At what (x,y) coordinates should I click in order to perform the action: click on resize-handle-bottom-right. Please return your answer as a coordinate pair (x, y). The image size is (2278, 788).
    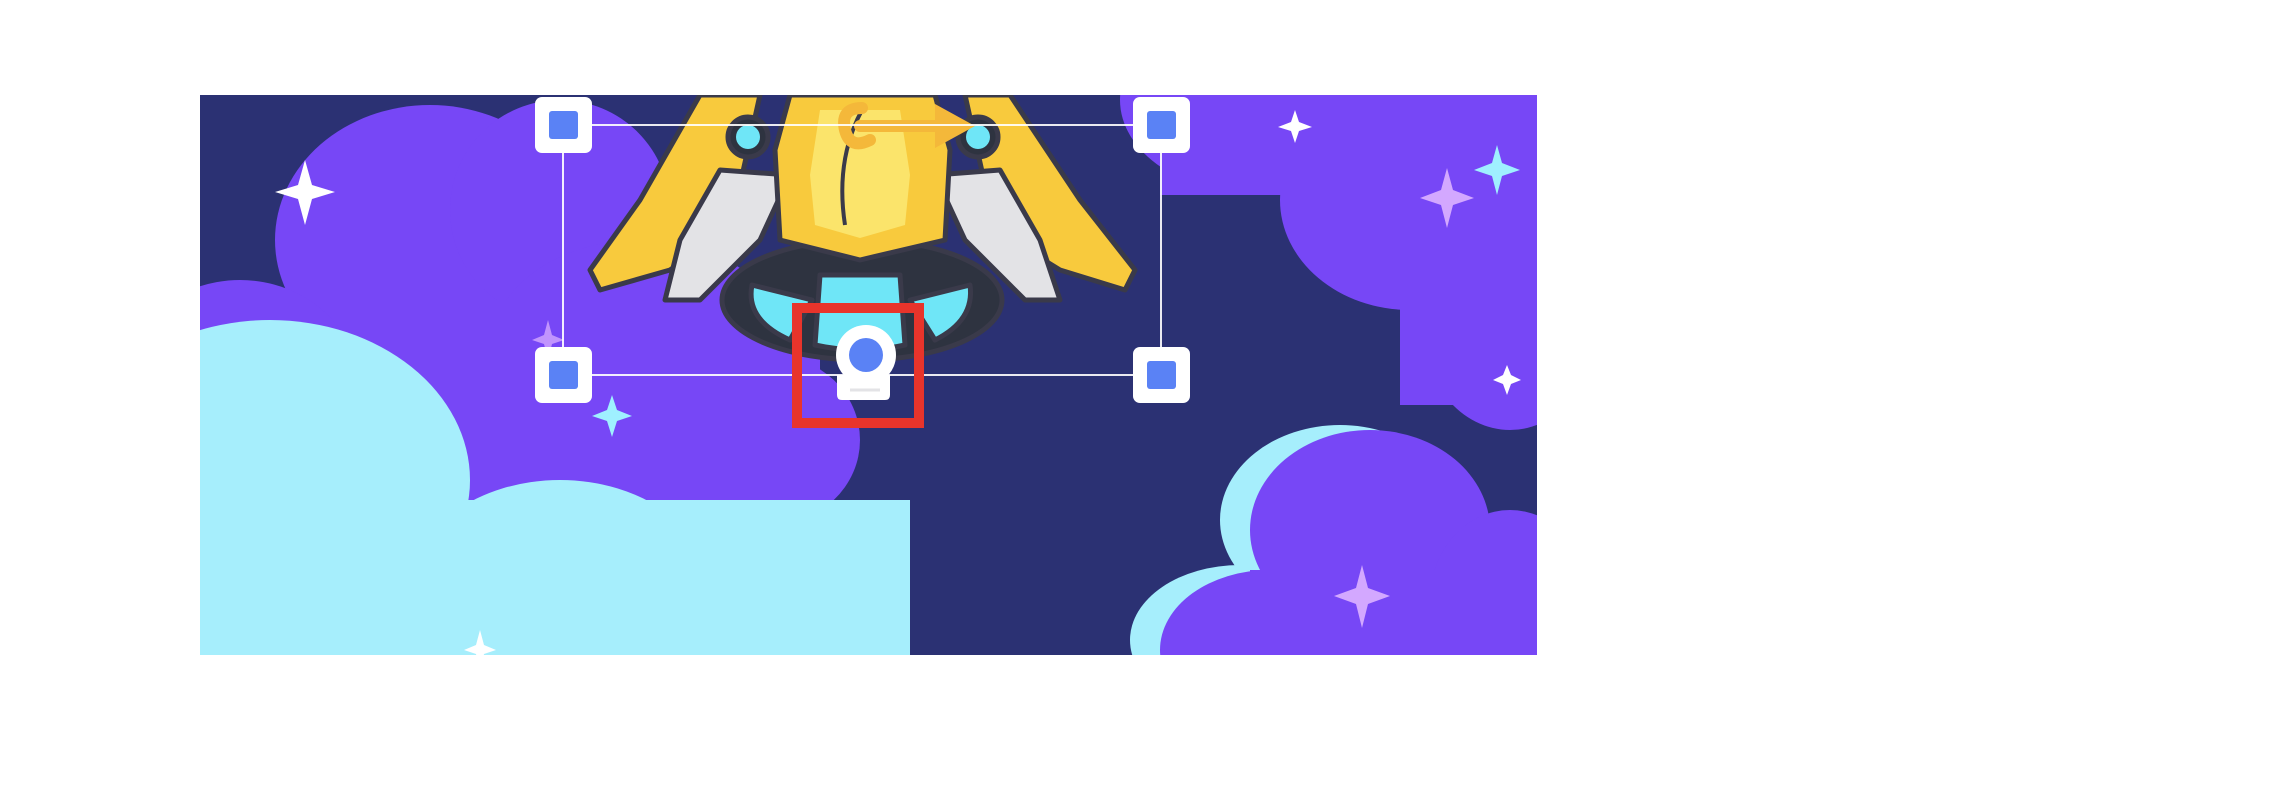
    Looking at the image, I should click on (1161, 375).